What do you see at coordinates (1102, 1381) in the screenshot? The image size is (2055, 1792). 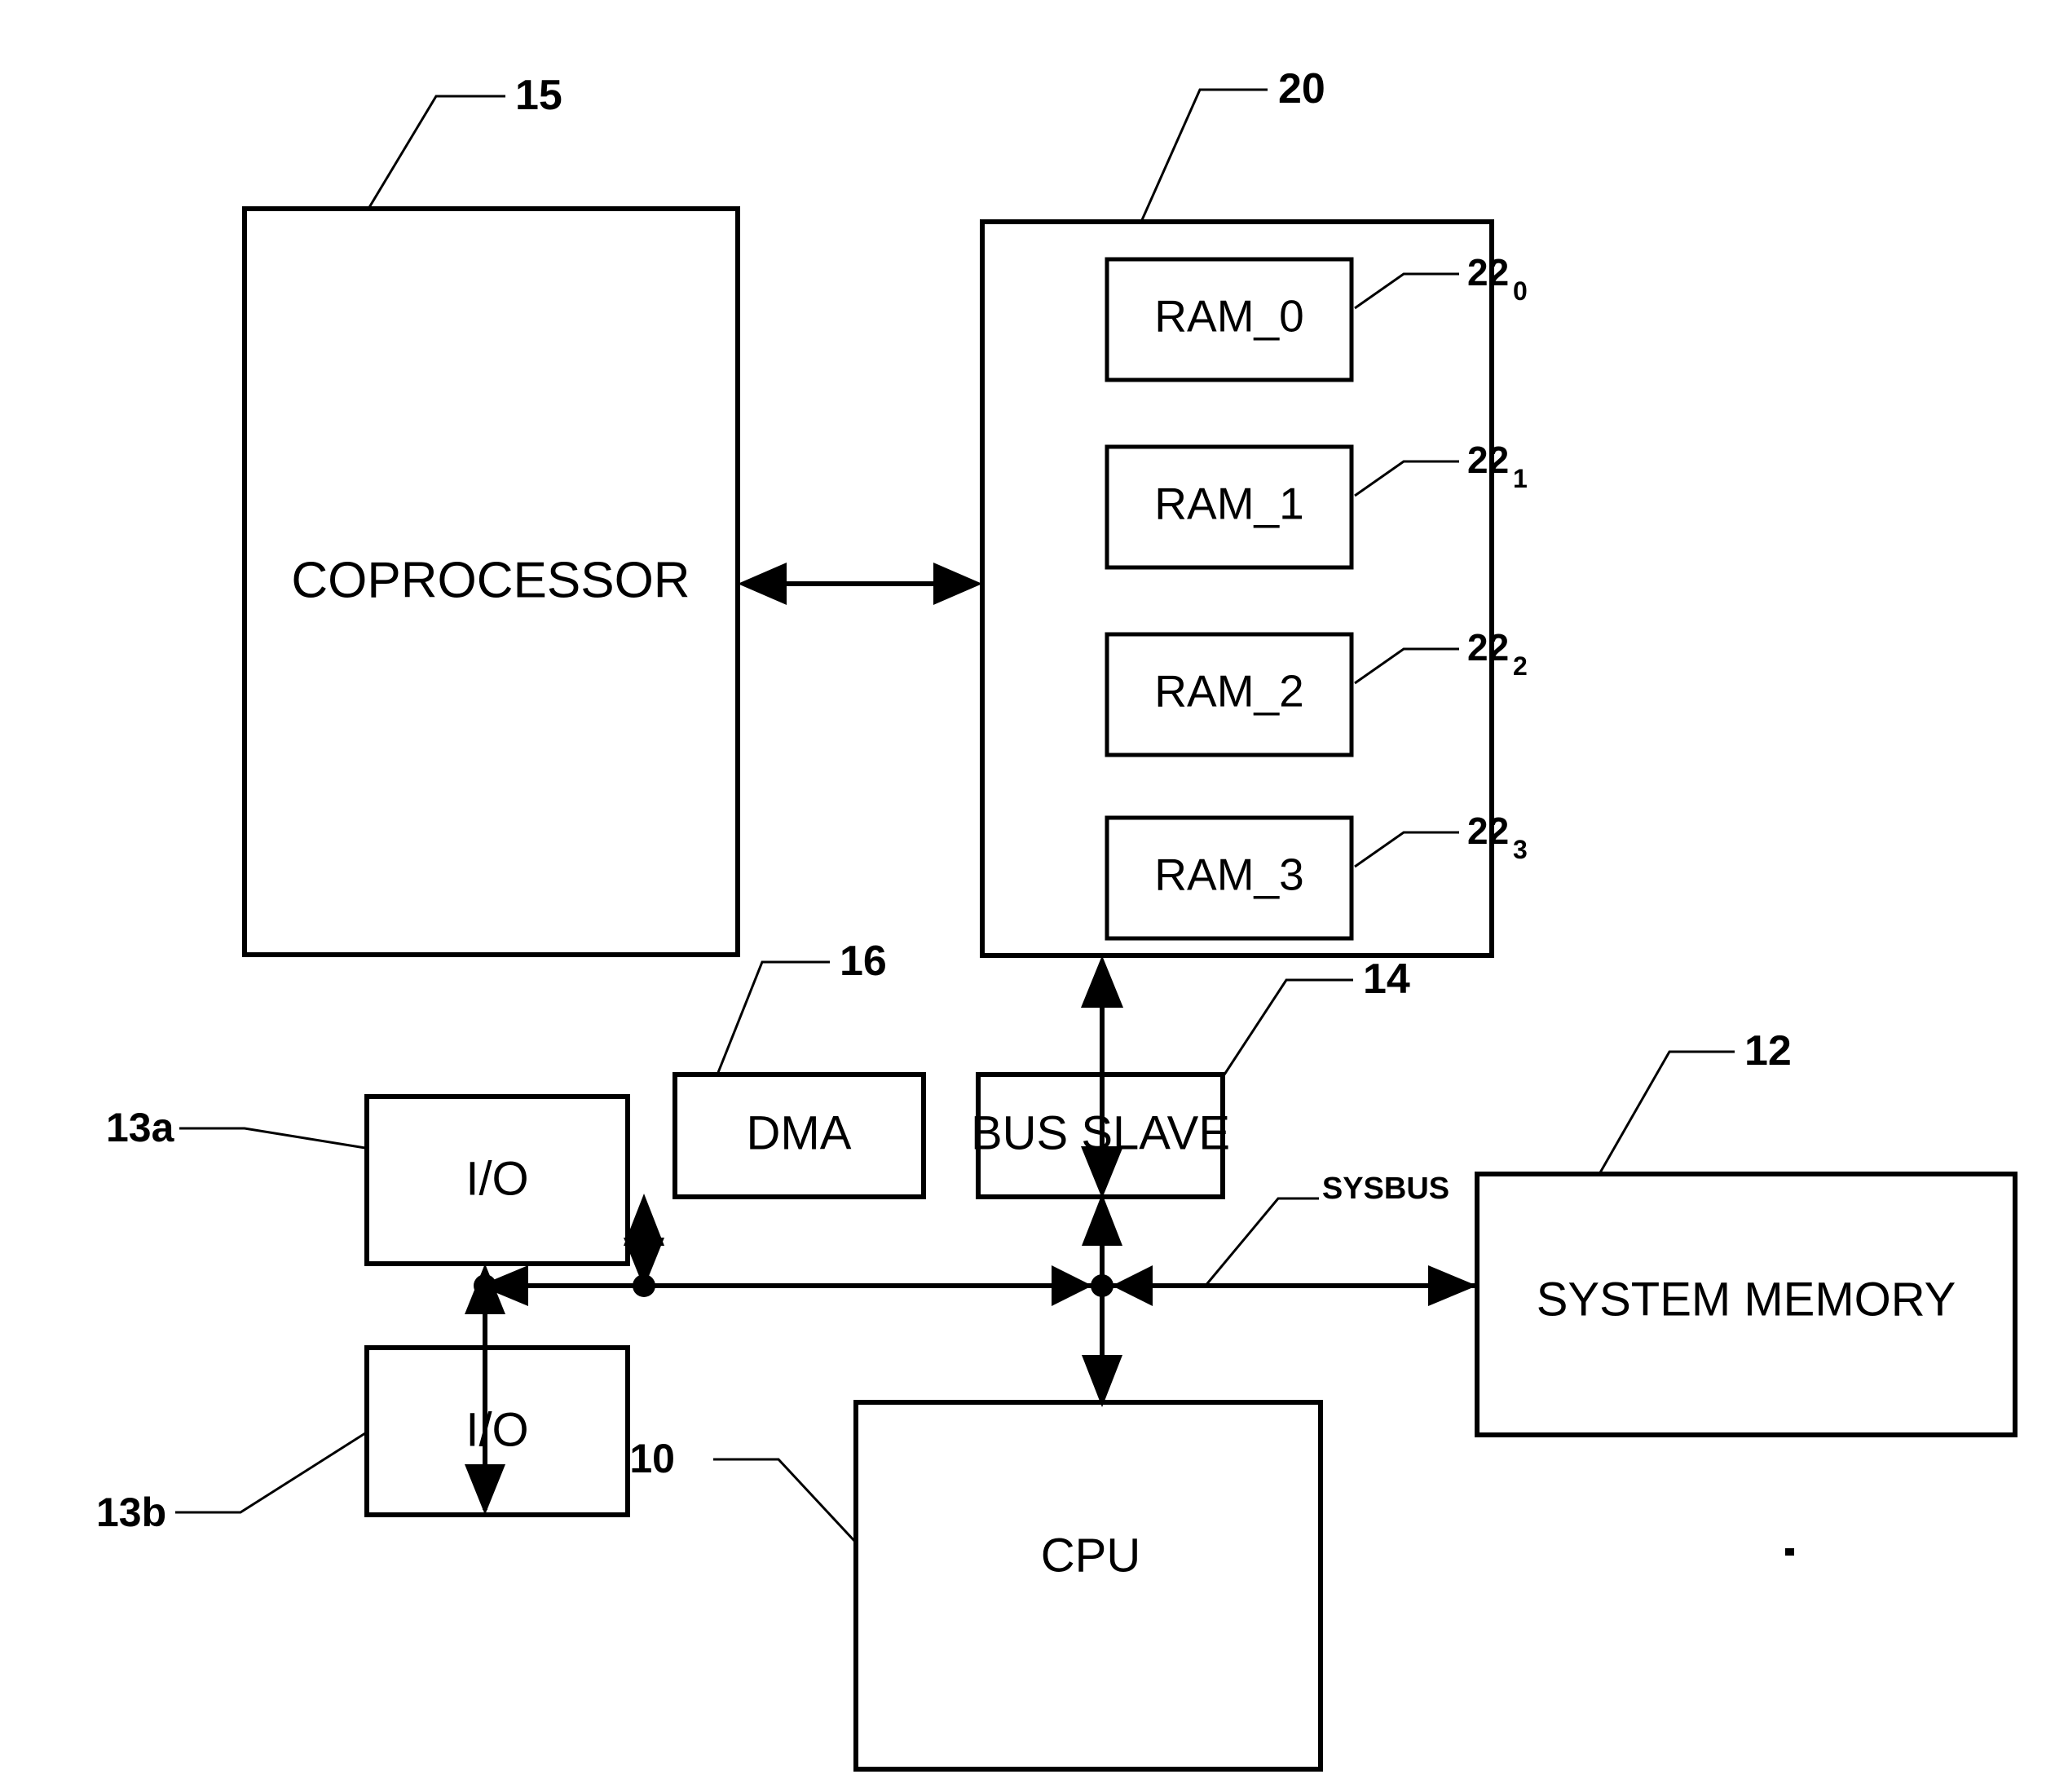 I see `arrowhead-down-bus-cpu` at bounding box center [1102, 1381].